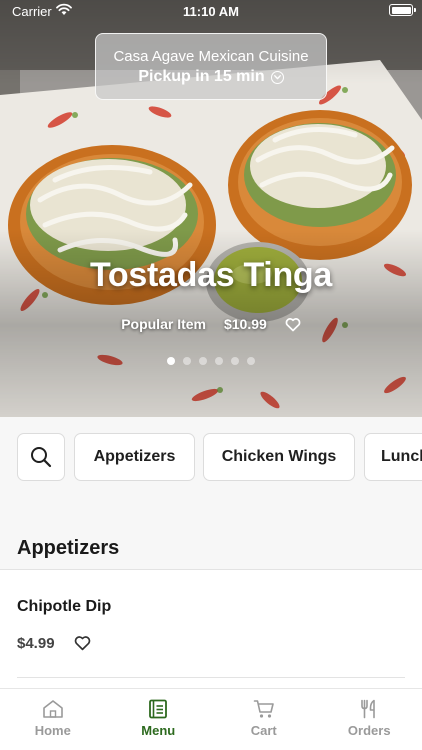 This screenshot has height=750, width=422. What do you see at coordinates (211, 275) in the screenshot?
I see `featured-item-title: Tostadas Tinga` at bounding box center [211, 275].